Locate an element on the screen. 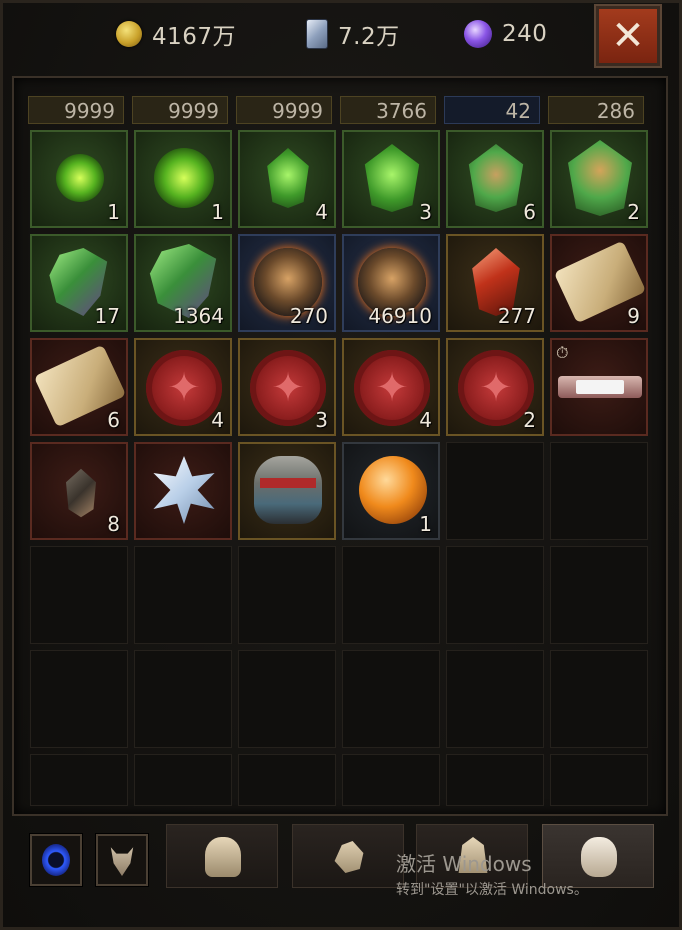 This screenshot has width=682, height=930. helmet-tab is located at coordinates (222, 856).